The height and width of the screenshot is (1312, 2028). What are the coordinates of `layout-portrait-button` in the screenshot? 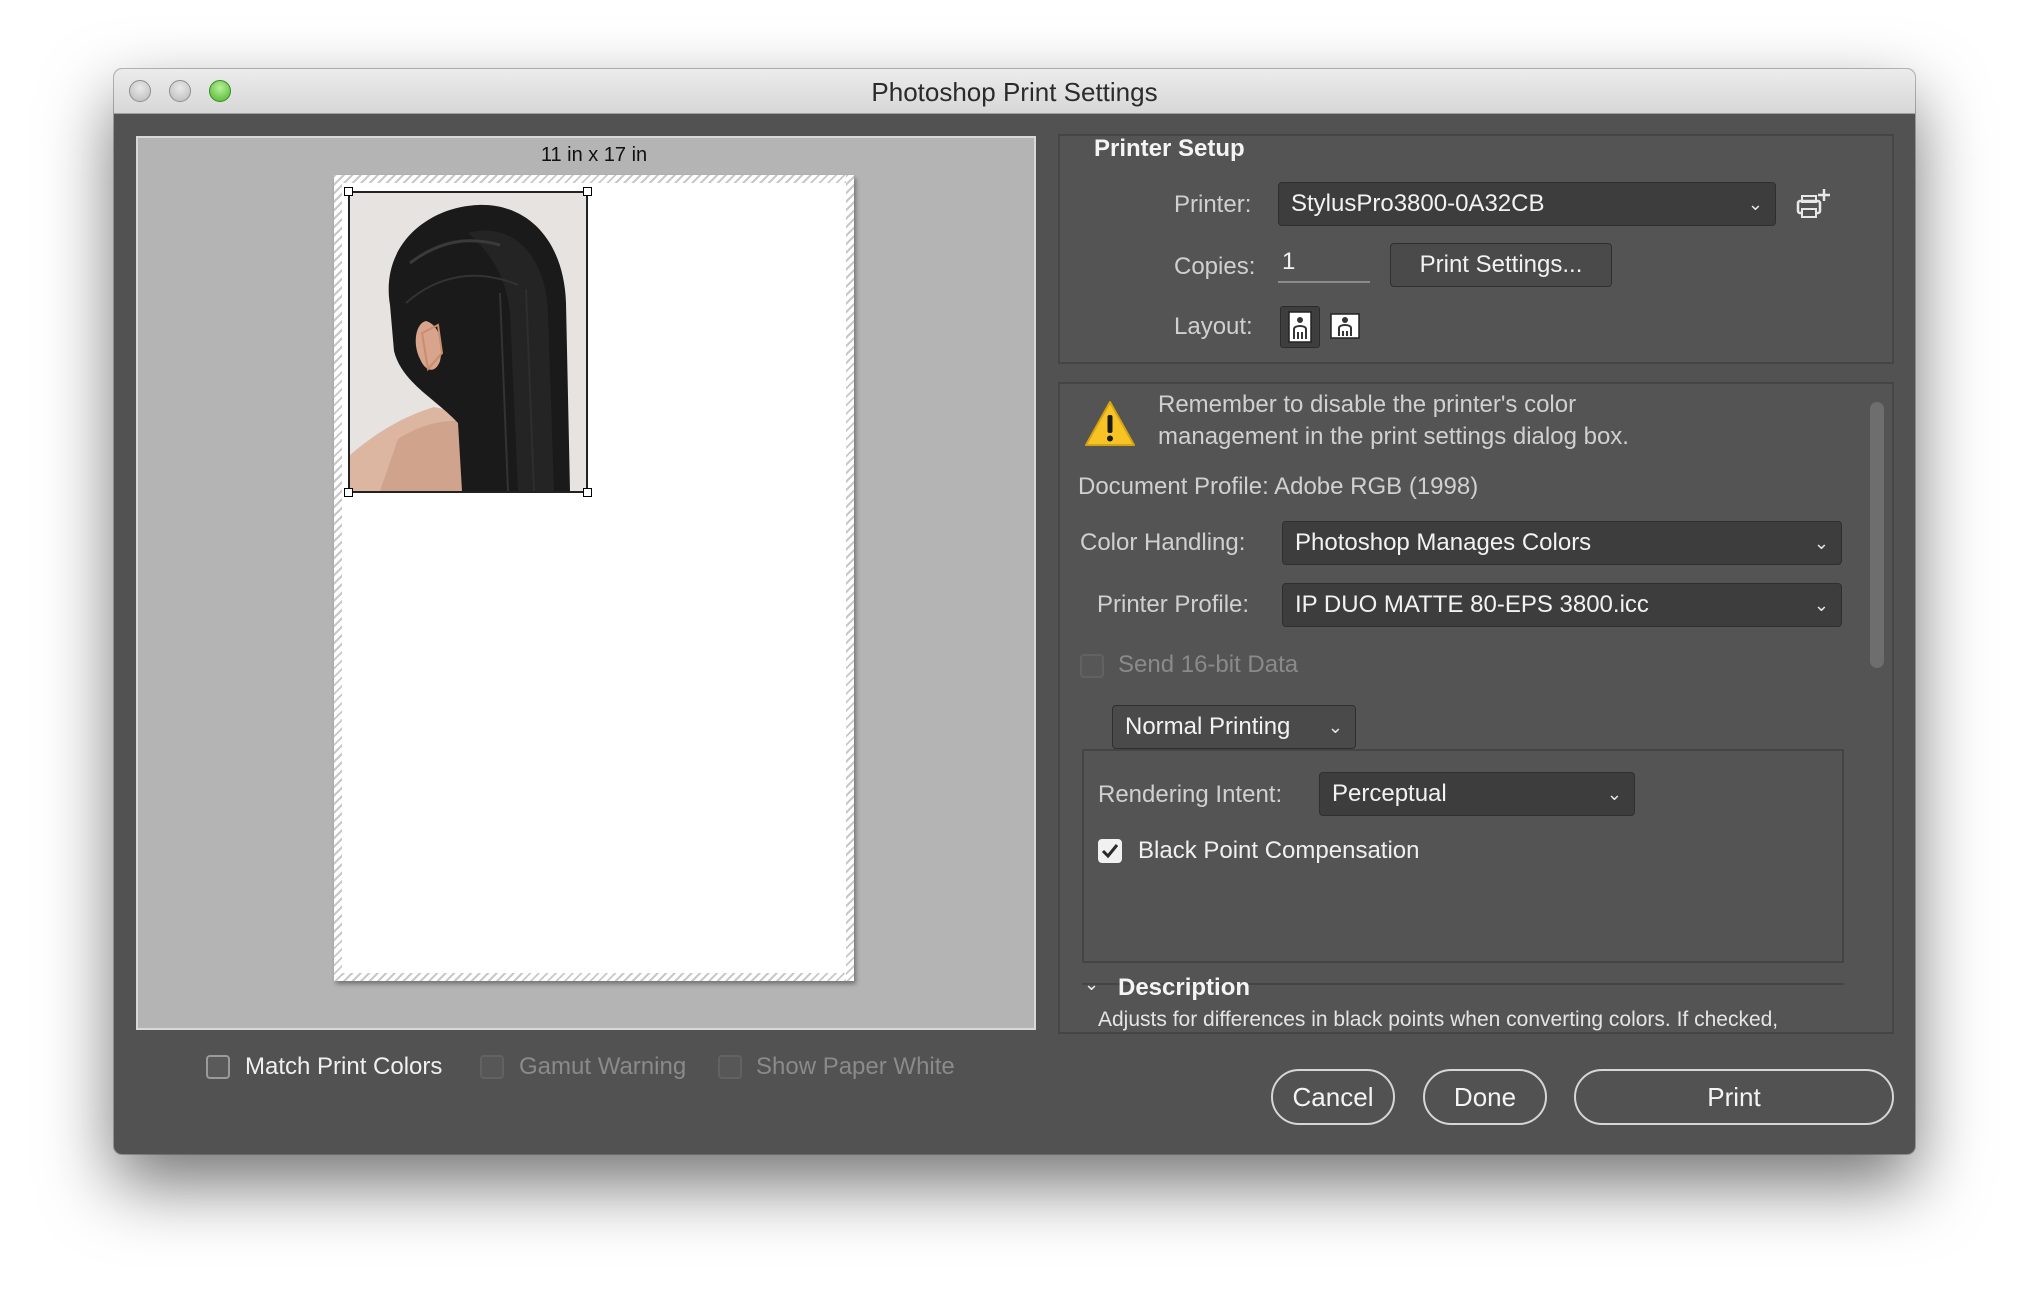 It's located at (1300, 327).